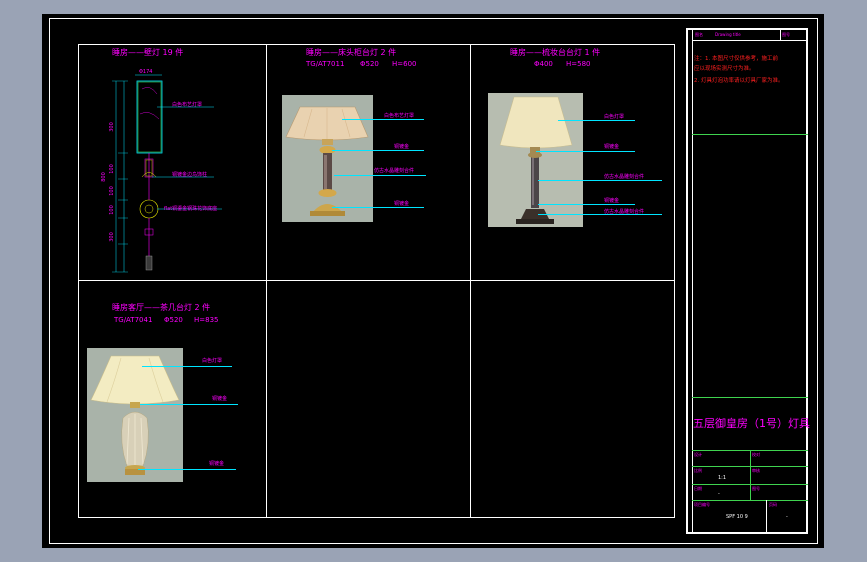 The width and height of the screenshot is (867, 562). What do you see at coordinates (624, 177) in the screenshot?
I see `panel3-label-3: 仿古水晶雕刻合件` at bounding box center [624, 177].